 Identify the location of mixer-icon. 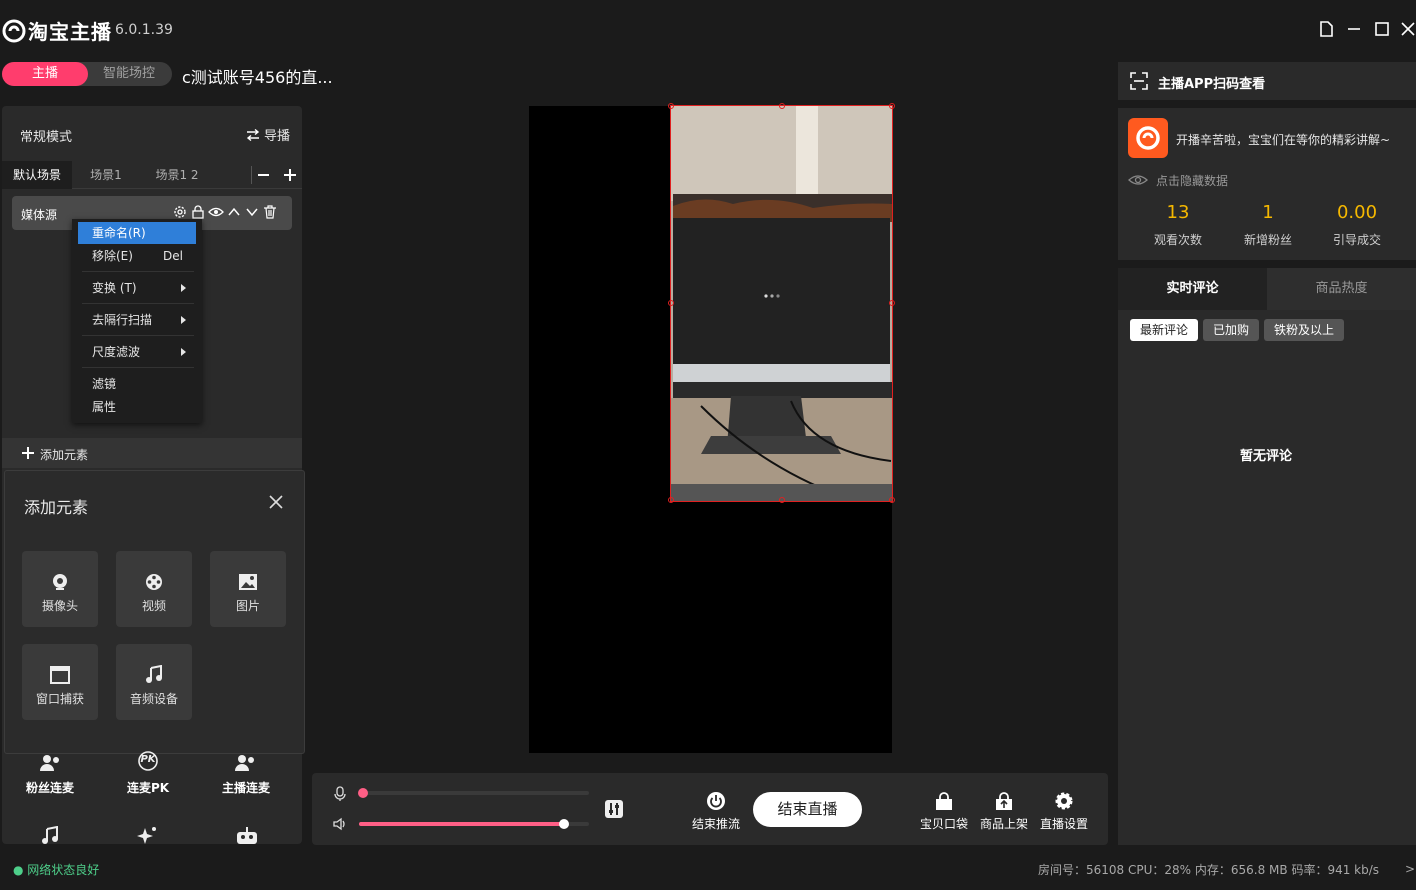
(614, 809).